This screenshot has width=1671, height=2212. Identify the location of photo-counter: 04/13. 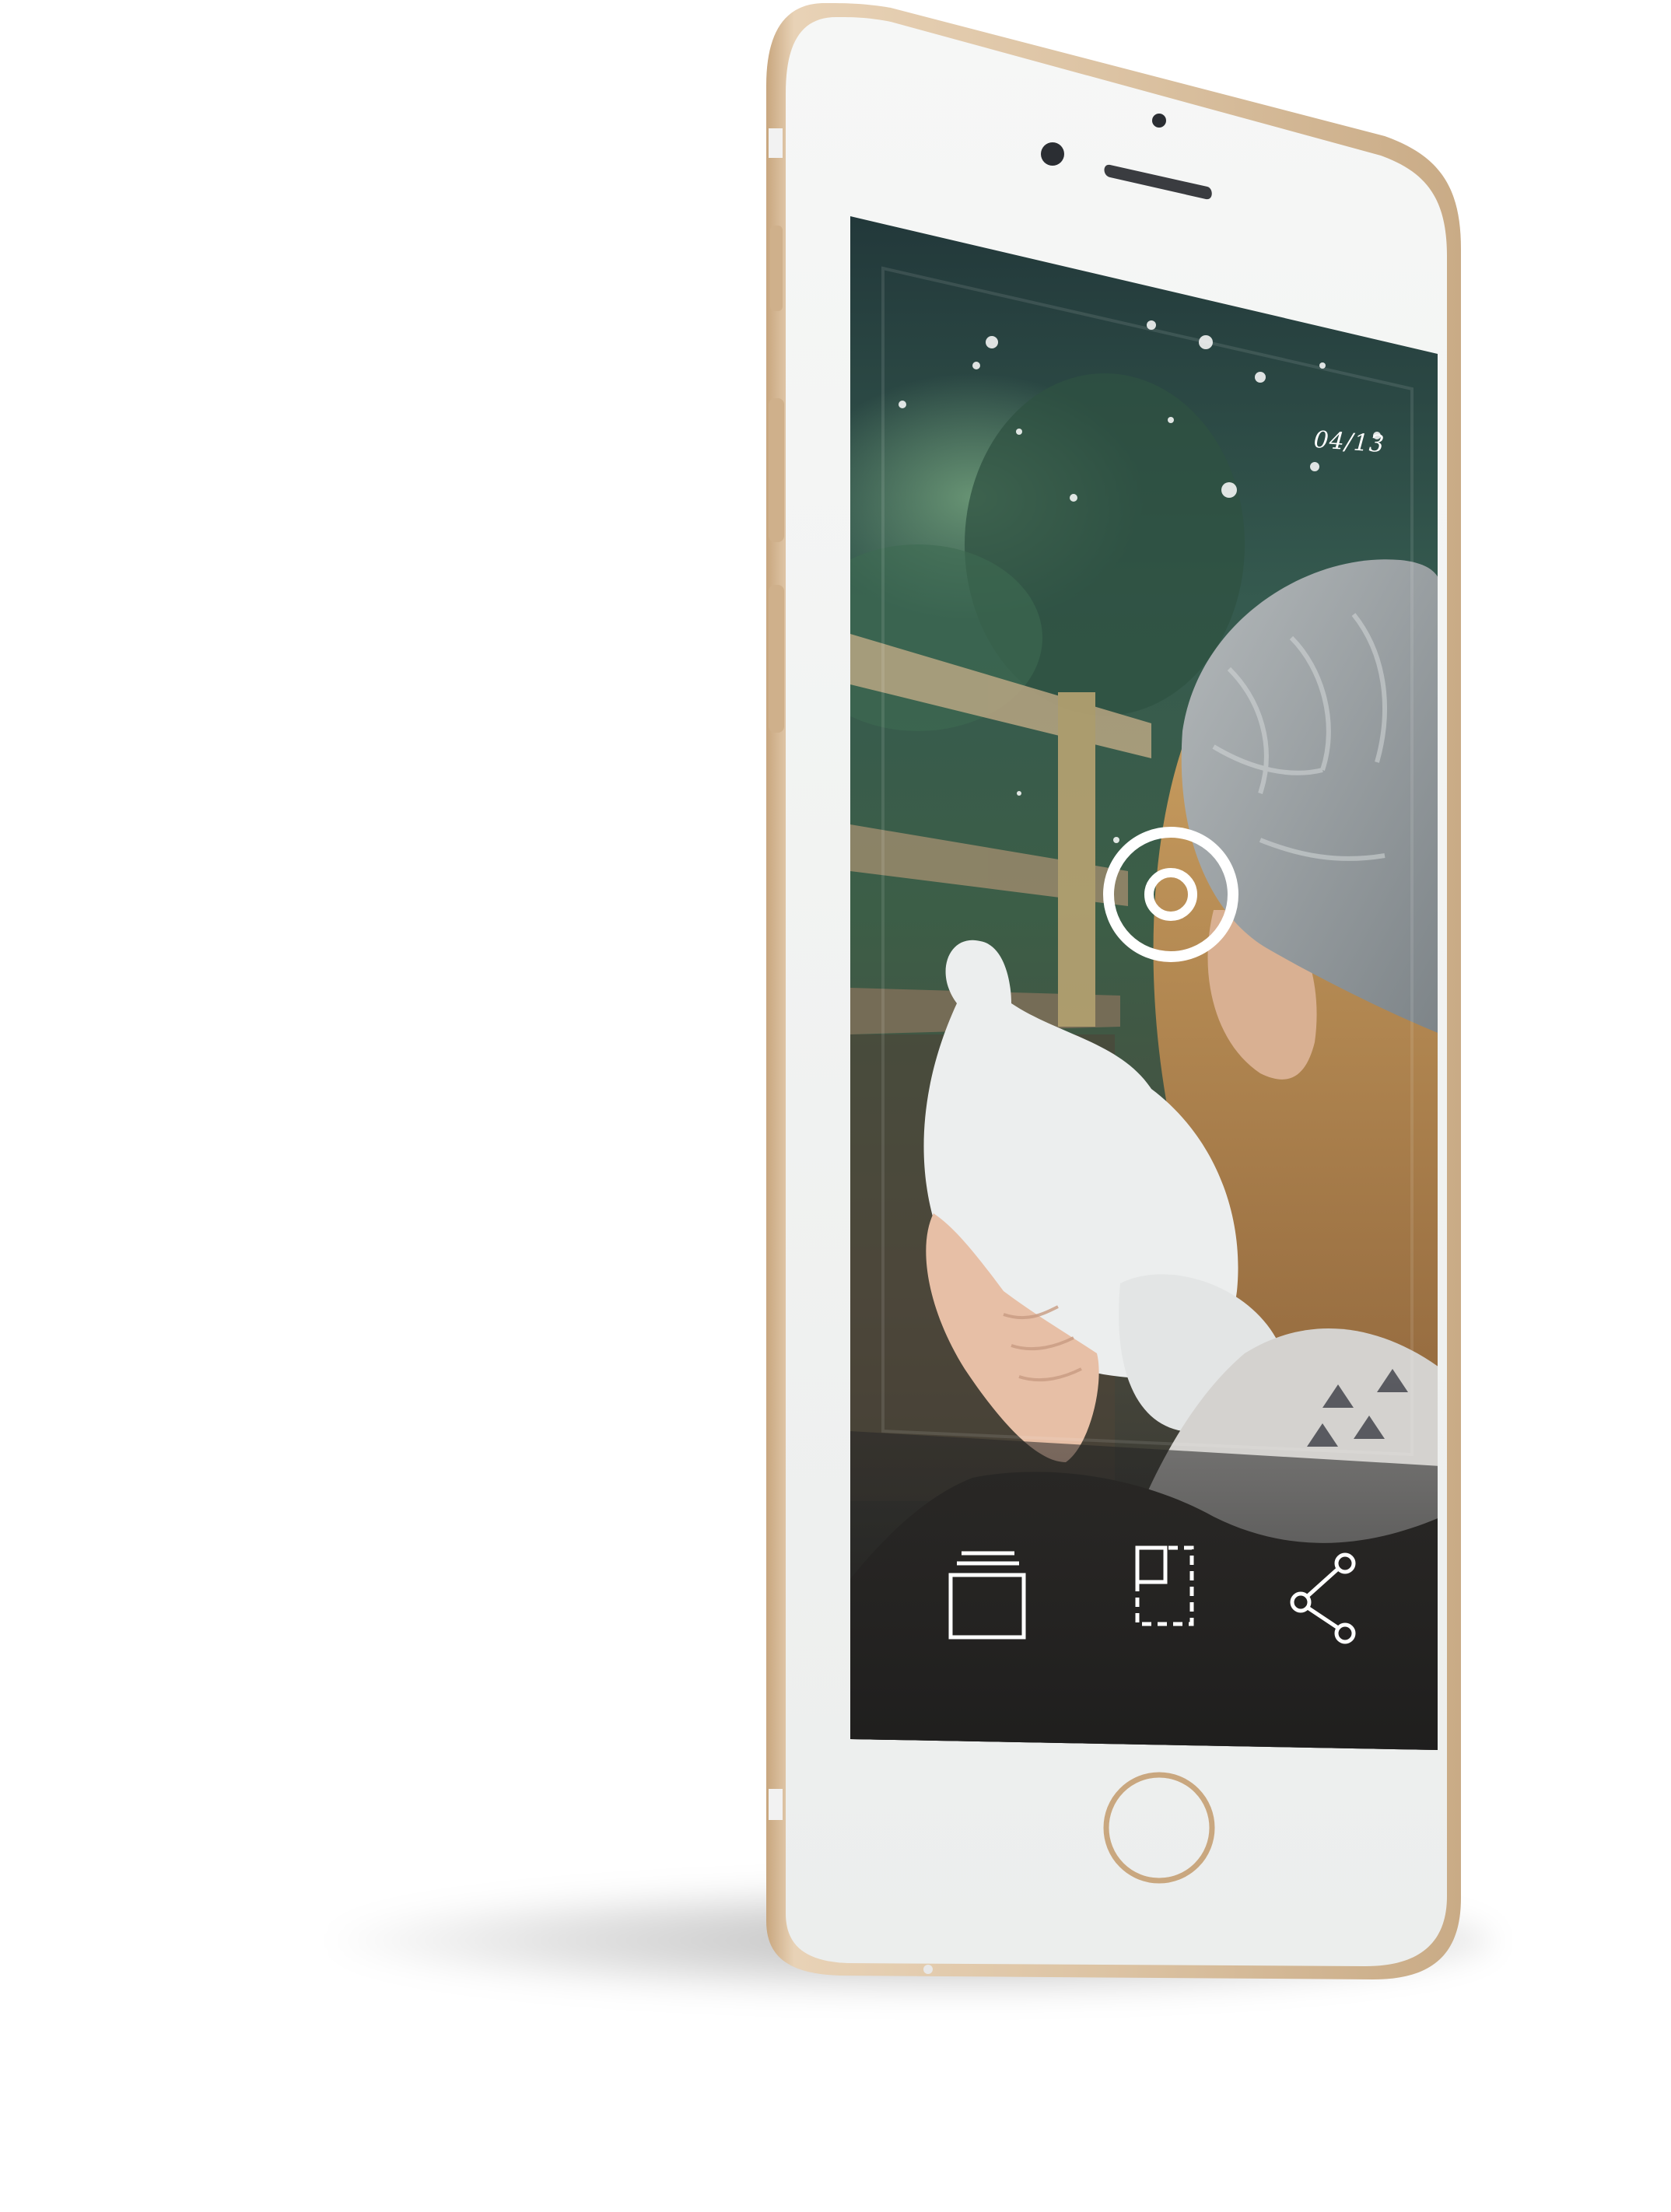
(1349, 442).